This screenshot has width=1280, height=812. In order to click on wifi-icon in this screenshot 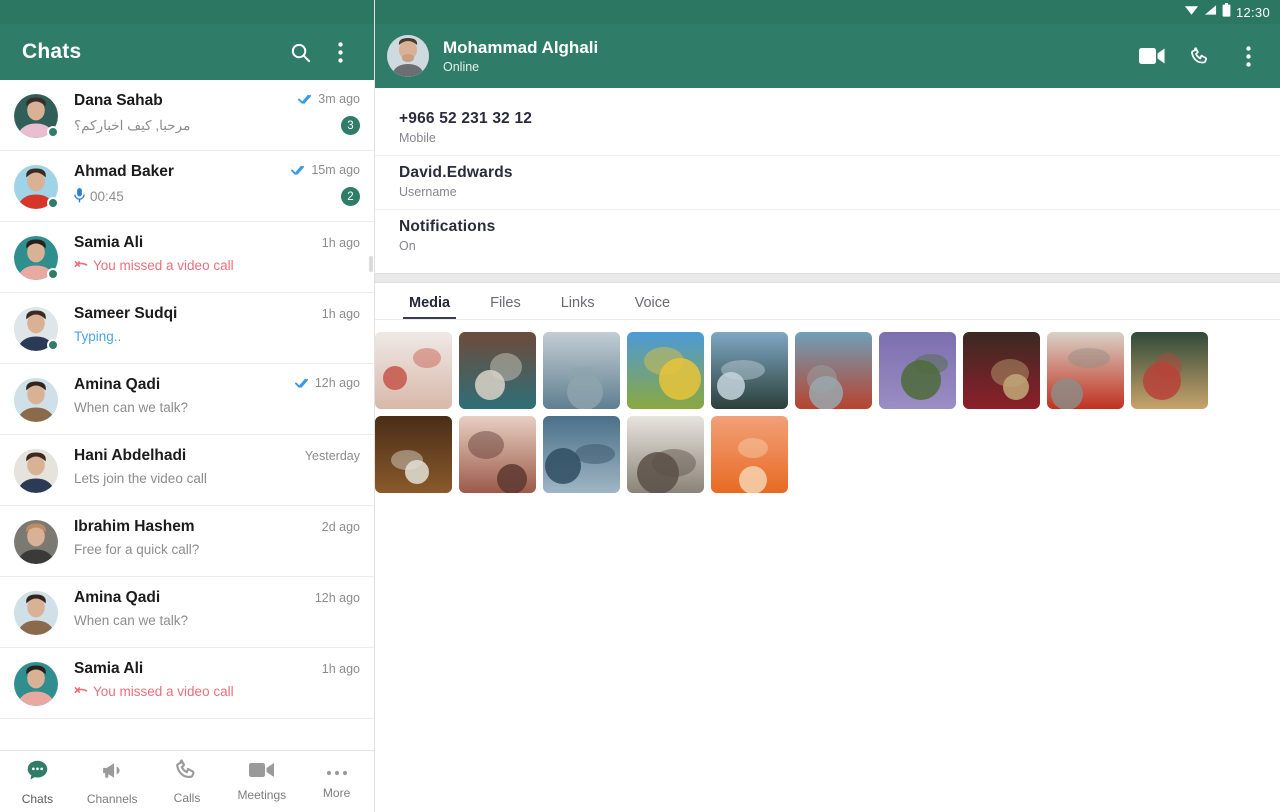, I will do `click(1191, 12)`.